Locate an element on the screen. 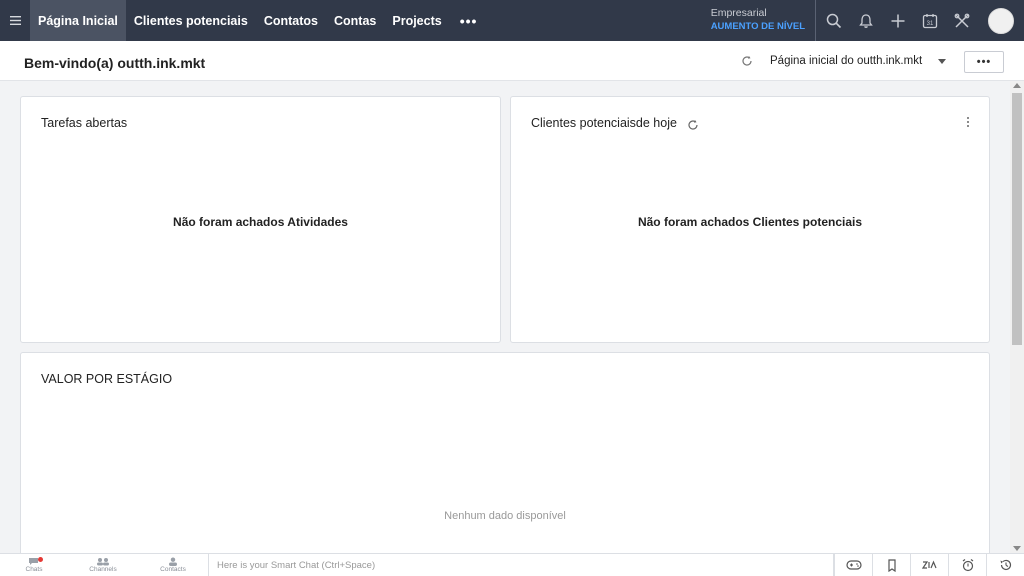  empty-message: Não foram achados Atividades is located at coordinates (260, 222).